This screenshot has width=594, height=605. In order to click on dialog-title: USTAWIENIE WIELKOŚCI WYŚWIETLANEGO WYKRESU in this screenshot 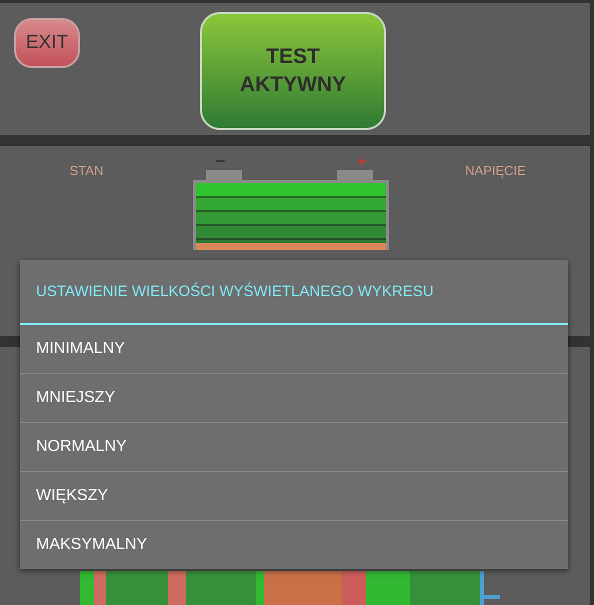, I will do `click(294, 292)`.